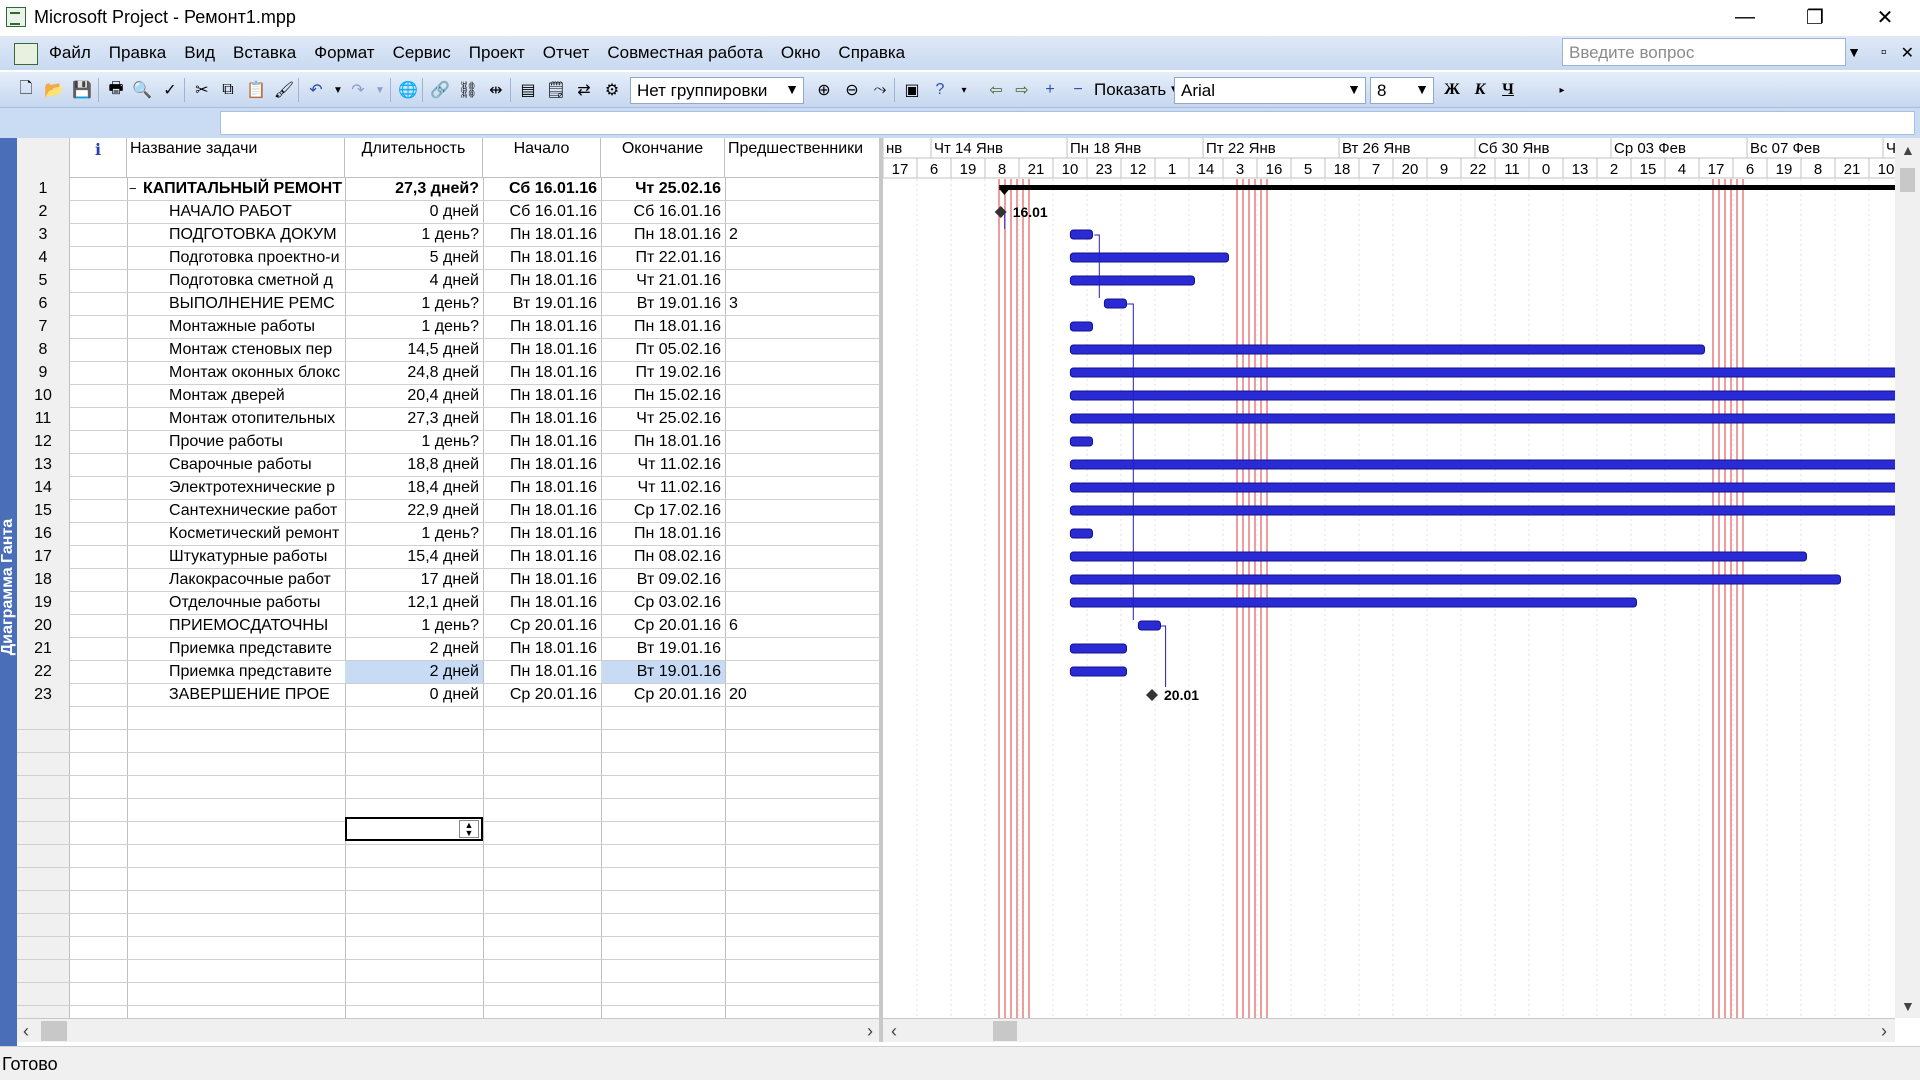  I want to click on task-id: 20, so click(43, 626).